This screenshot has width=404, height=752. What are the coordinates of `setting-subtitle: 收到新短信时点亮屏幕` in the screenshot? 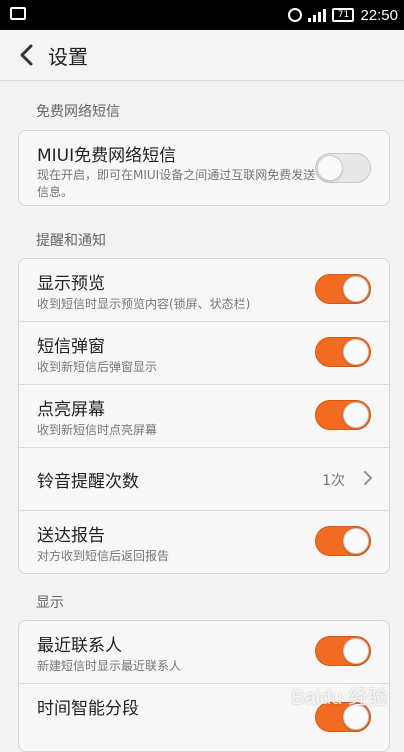 It's located at (97, 430).